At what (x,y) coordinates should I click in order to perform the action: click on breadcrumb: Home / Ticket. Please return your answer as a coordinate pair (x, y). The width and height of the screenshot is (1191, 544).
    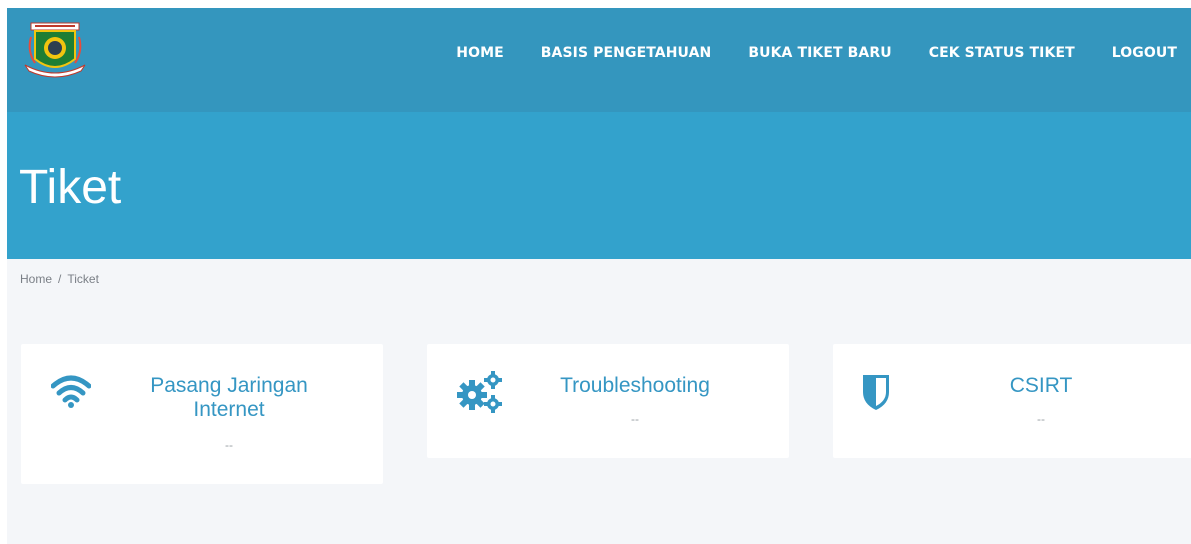
    Looking at the image, I should click on (59, 279).